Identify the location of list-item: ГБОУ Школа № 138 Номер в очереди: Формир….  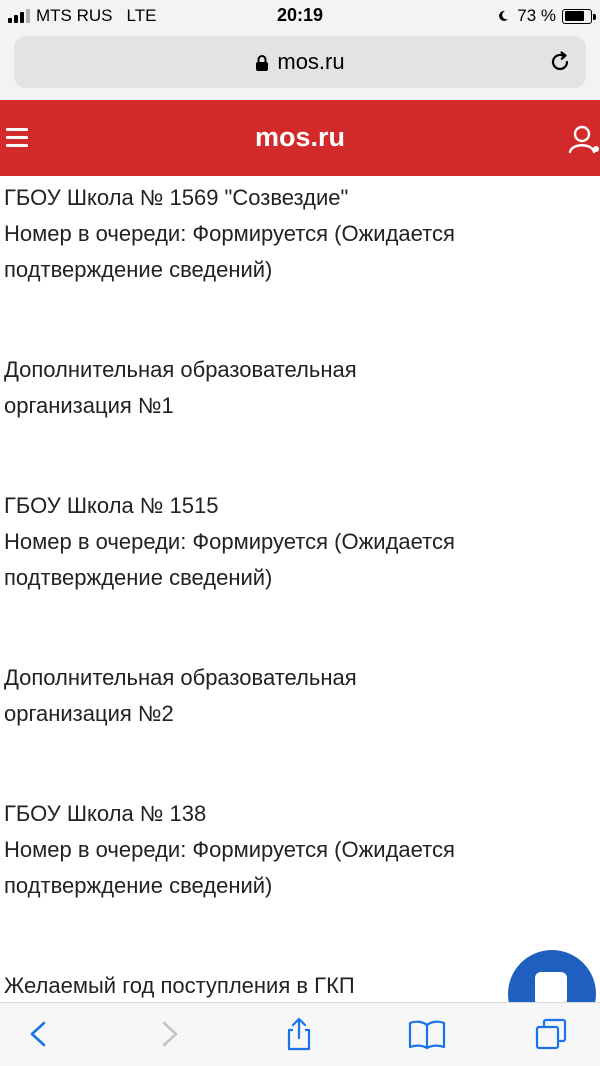
(299, 850).